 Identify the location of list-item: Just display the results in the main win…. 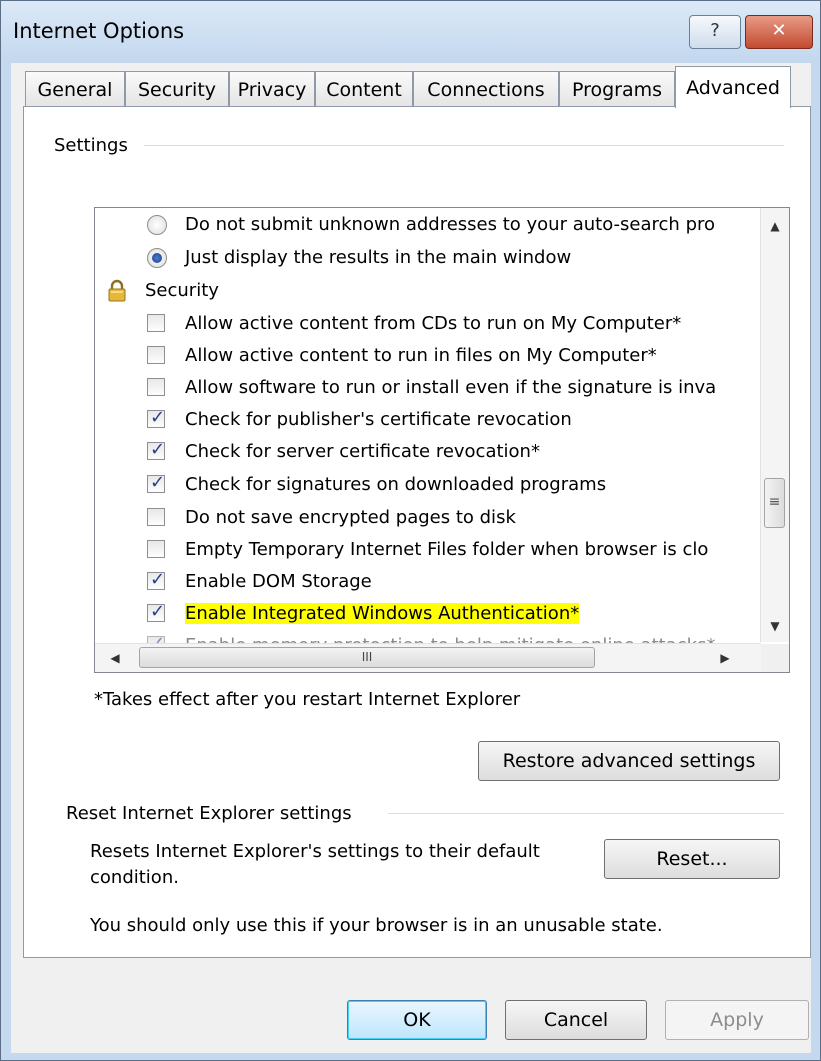
(425, 258).